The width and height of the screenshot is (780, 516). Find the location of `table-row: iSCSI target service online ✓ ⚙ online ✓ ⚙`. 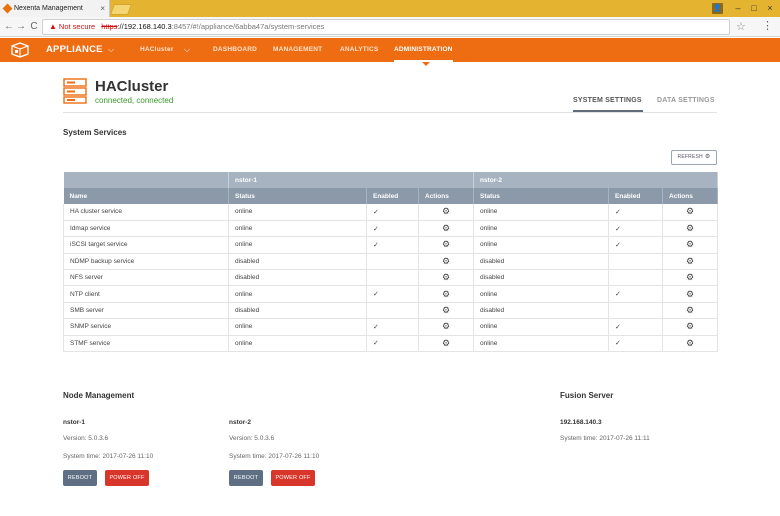

table-row: iSCSI target service online ✓ ⚙ online ✓ ⚙ is located at coordinates (391, 245).